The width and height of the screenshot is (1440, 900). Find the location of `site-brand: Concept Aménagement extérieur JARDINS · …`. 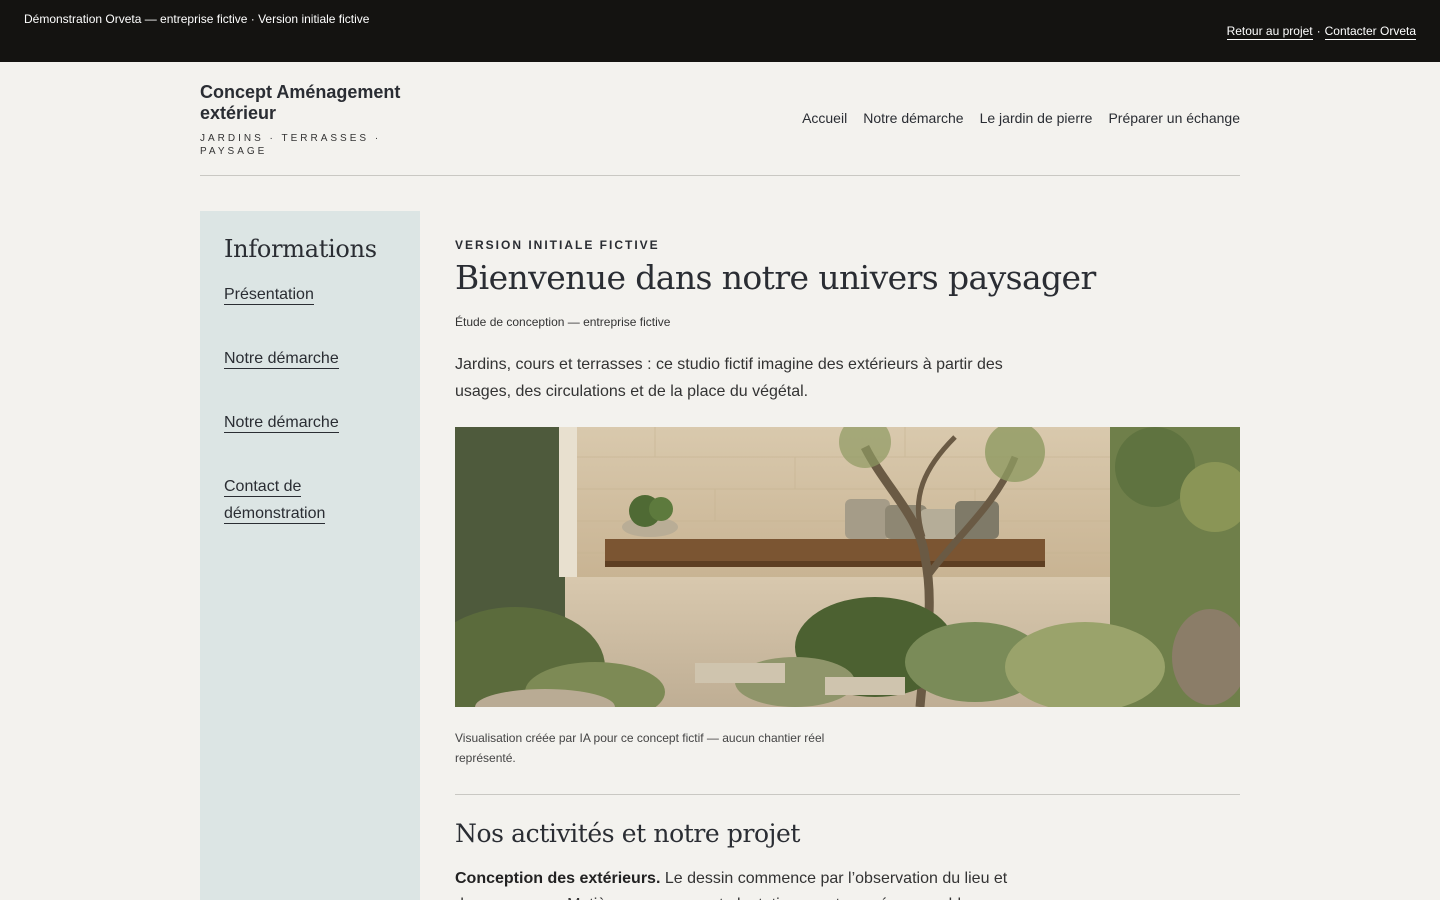

site-brand: Concept Aménagement extérieur JARDINS · … is located at coordinates (315, 120).